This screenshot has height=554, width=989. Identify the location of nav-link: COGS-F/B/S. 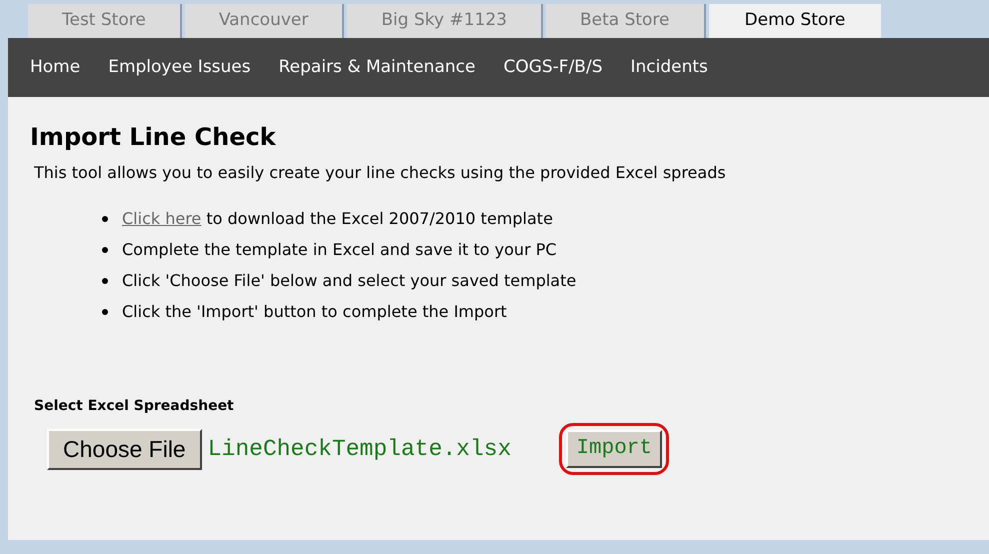
(552, 67).